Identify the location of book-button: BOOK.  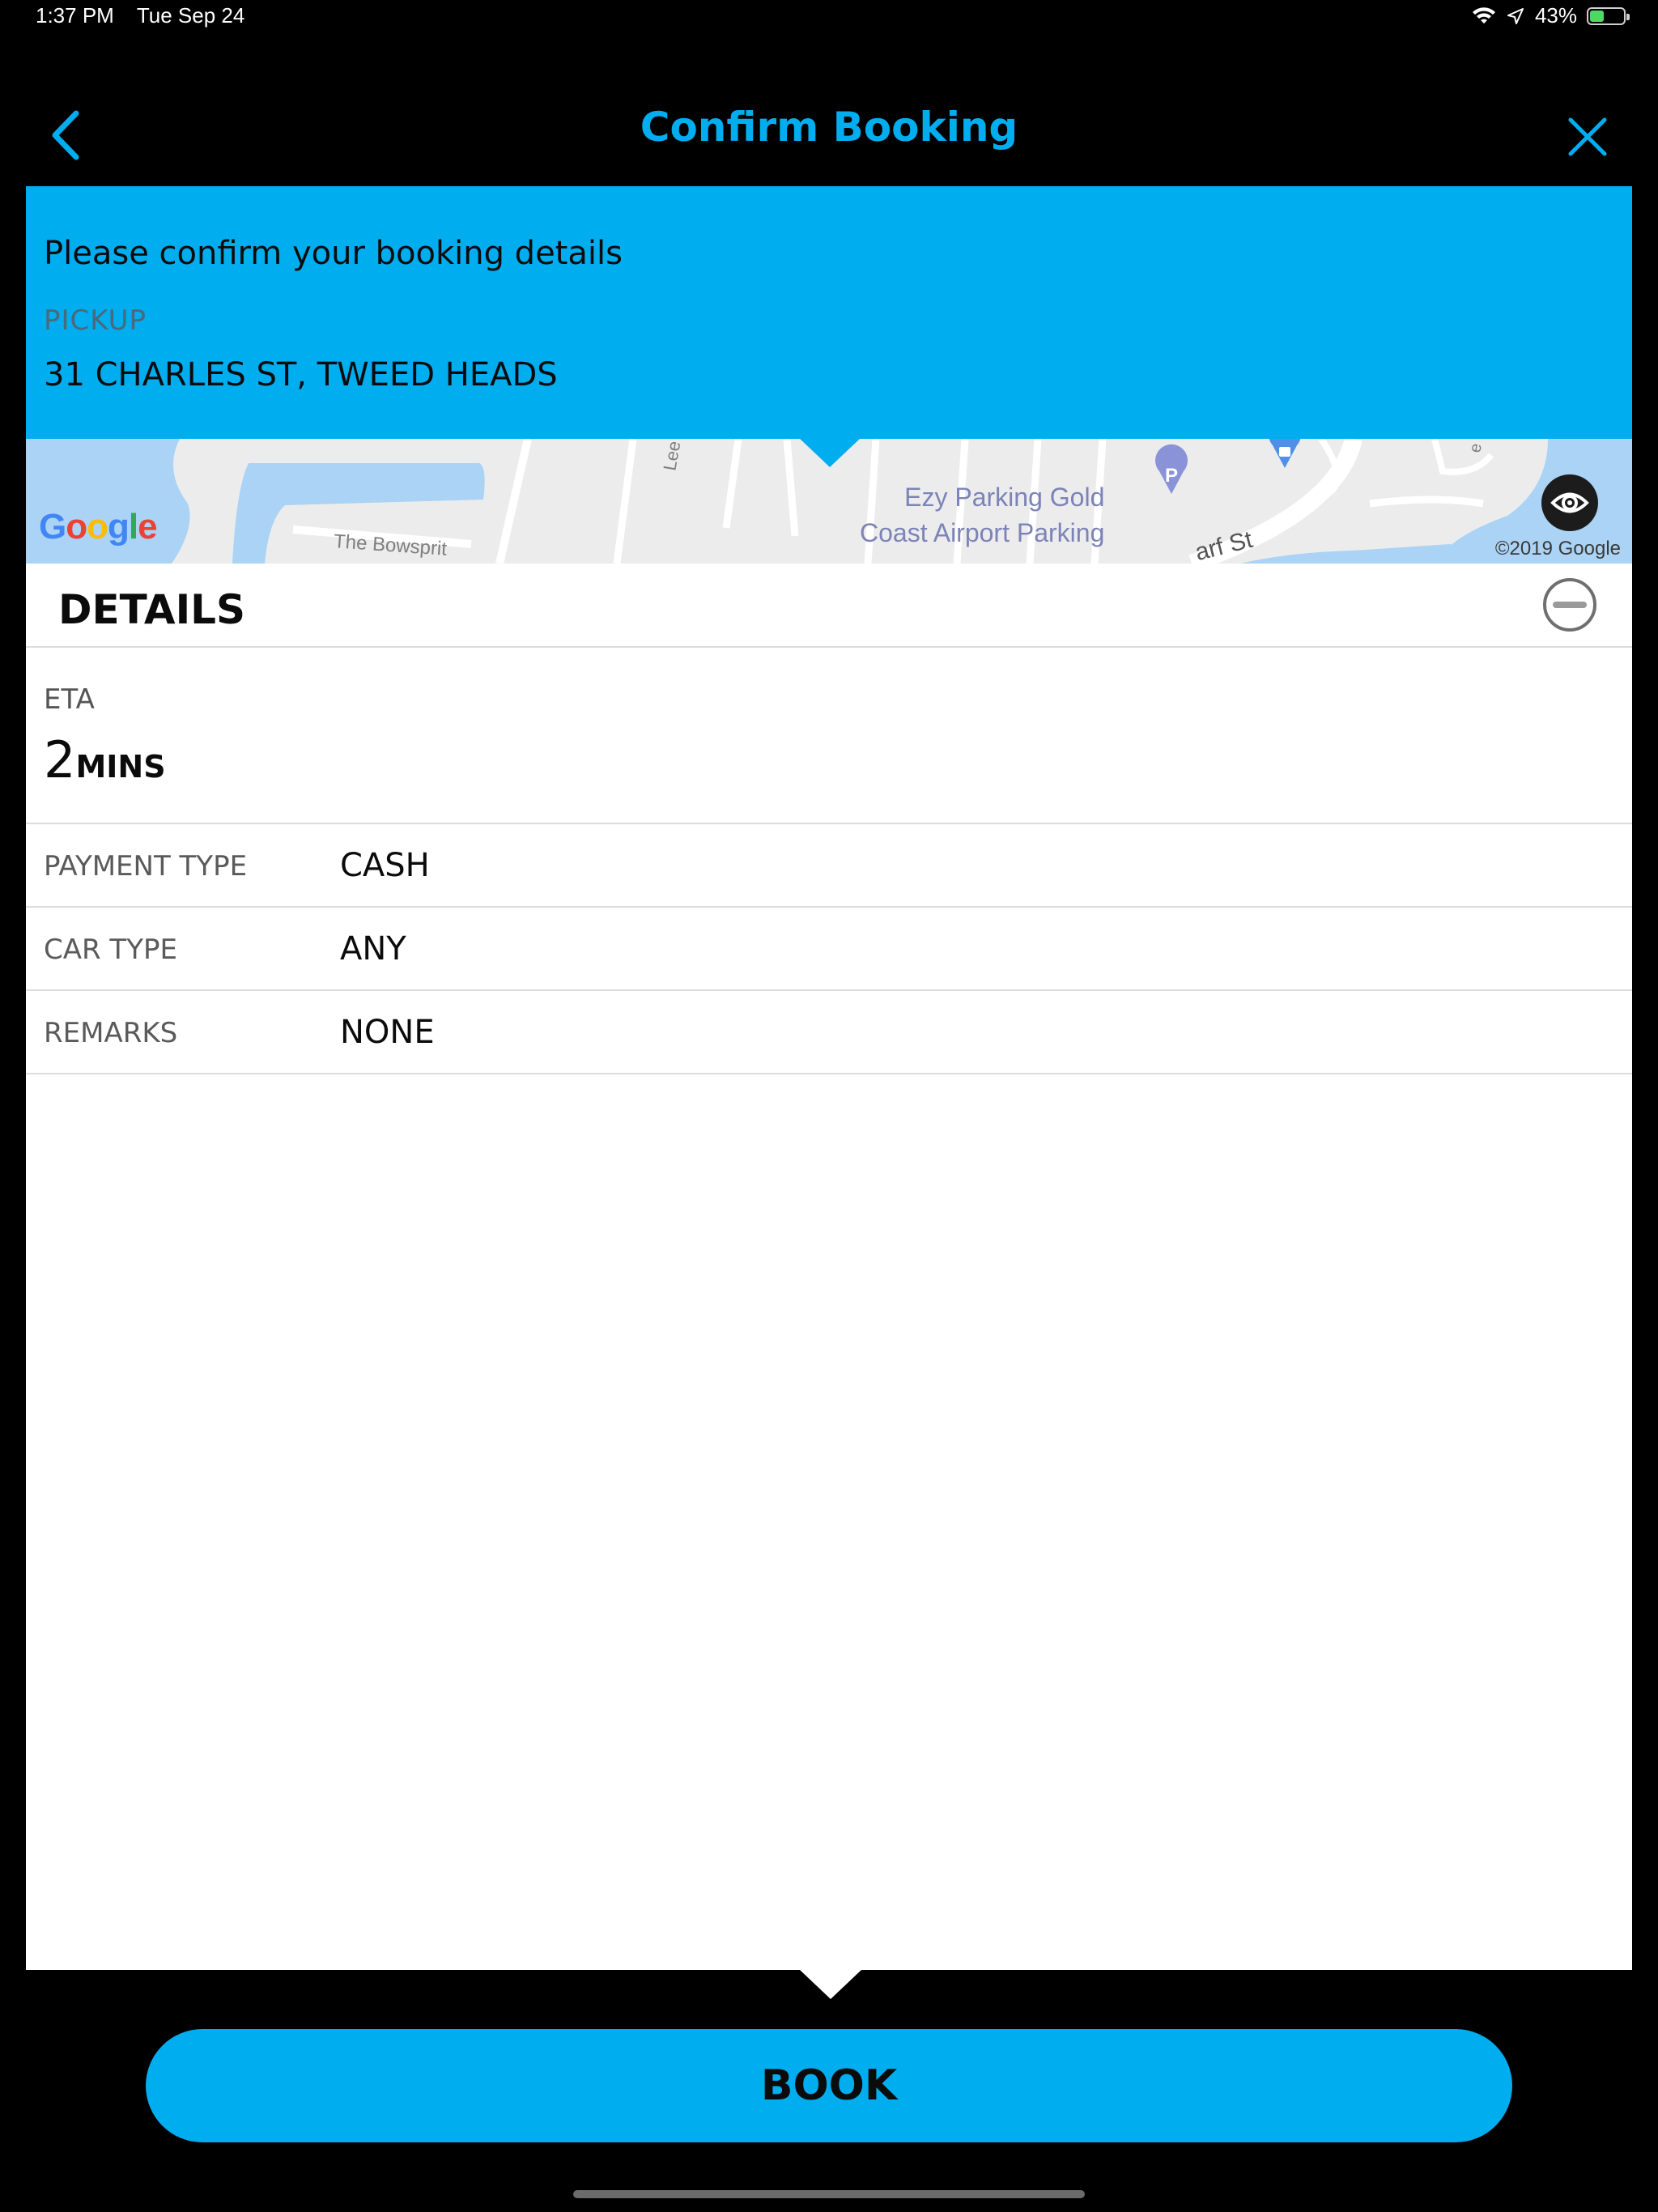
(829, 2085).